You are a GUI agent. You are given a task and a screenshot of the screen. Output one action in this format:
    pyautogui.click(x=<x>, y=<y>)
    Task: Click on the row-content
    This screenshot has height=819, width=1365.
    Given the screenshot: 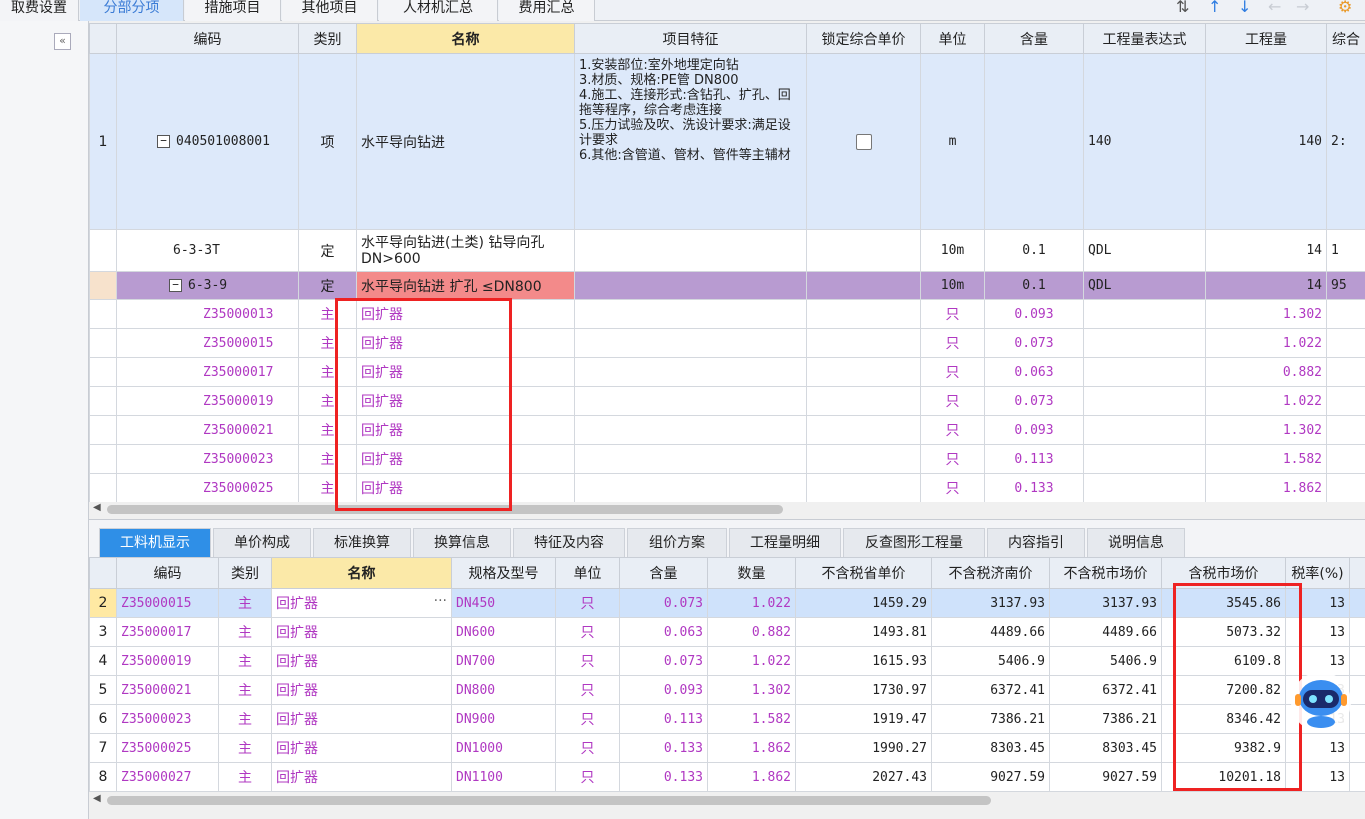 What is the action you would take?
    pyautogui.click(x=1034, y=141)
    